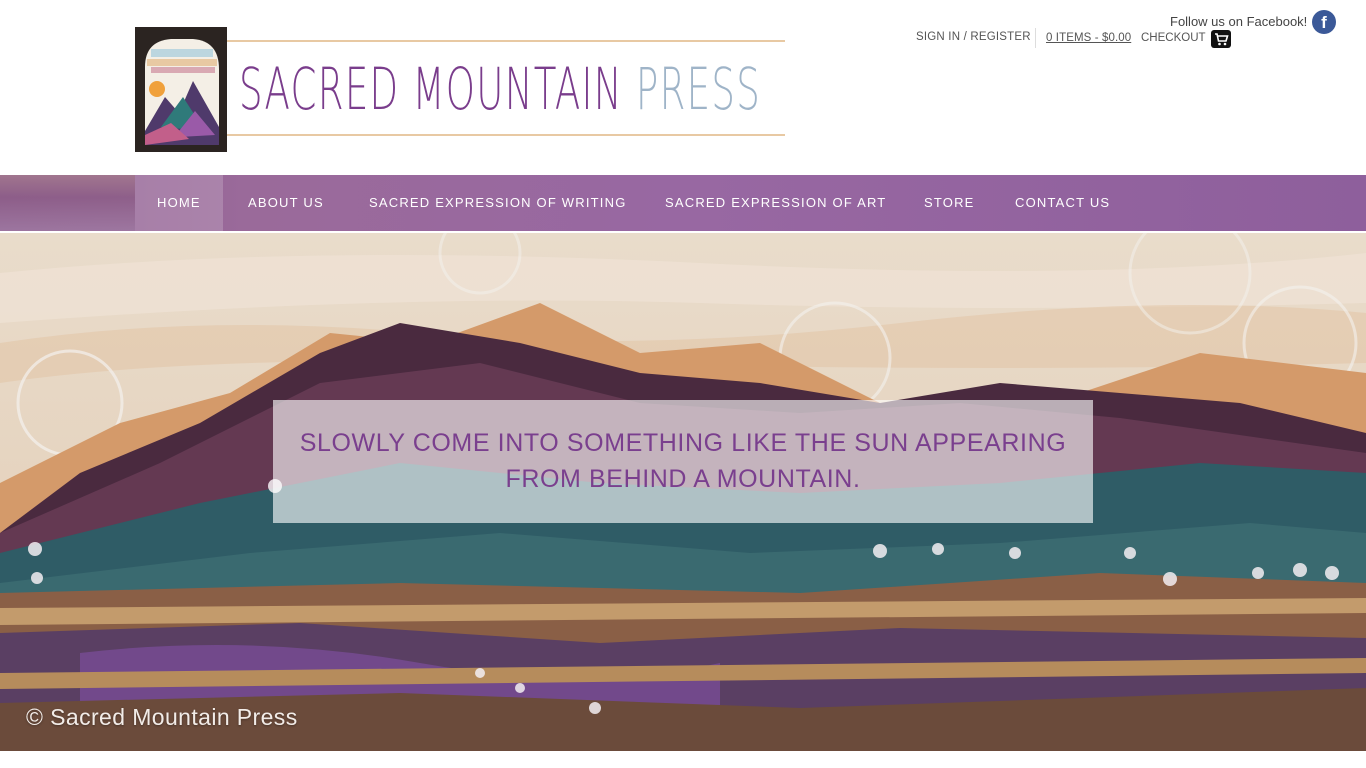  I want to click on facebook-icon: f, so click(1324, 22).